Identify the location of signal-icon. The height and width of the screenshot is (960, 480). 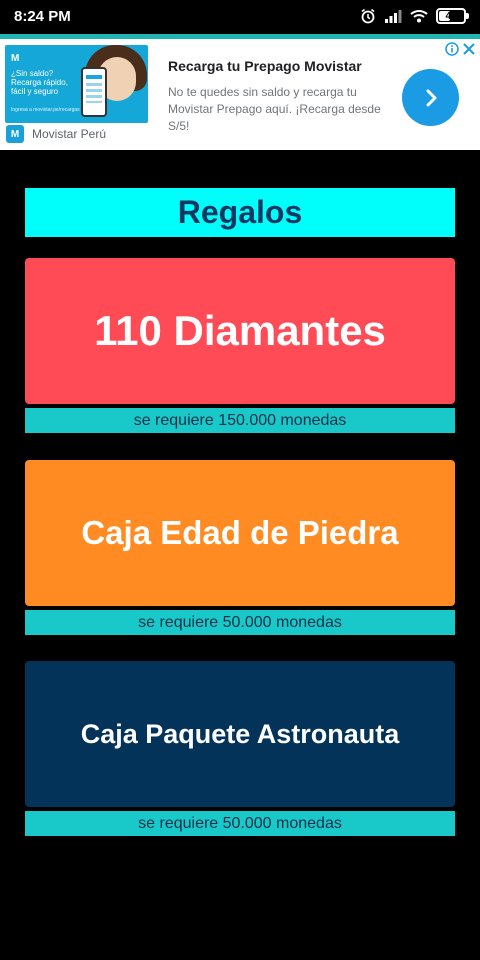
(393, 16).